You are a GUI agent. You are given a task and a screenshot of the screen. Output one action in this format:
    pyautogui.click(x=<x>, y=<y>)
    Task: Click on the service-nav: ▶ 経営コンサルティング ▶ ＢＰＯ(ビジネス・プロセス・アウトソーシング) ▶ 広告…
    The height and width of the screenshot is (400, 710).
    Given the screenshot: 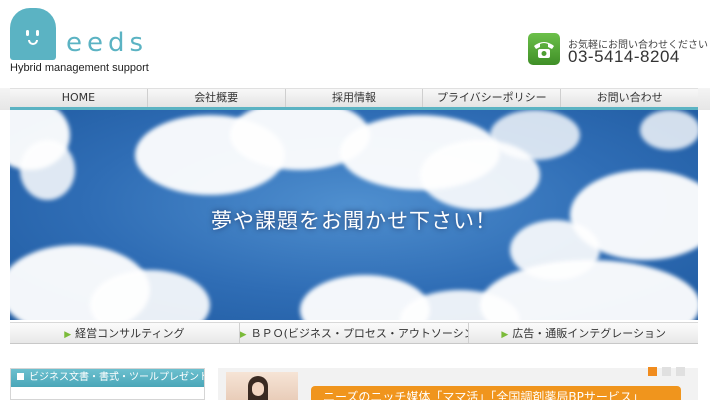 What is the action you would take?
    pyautogui.click(x=354, y=333)
    